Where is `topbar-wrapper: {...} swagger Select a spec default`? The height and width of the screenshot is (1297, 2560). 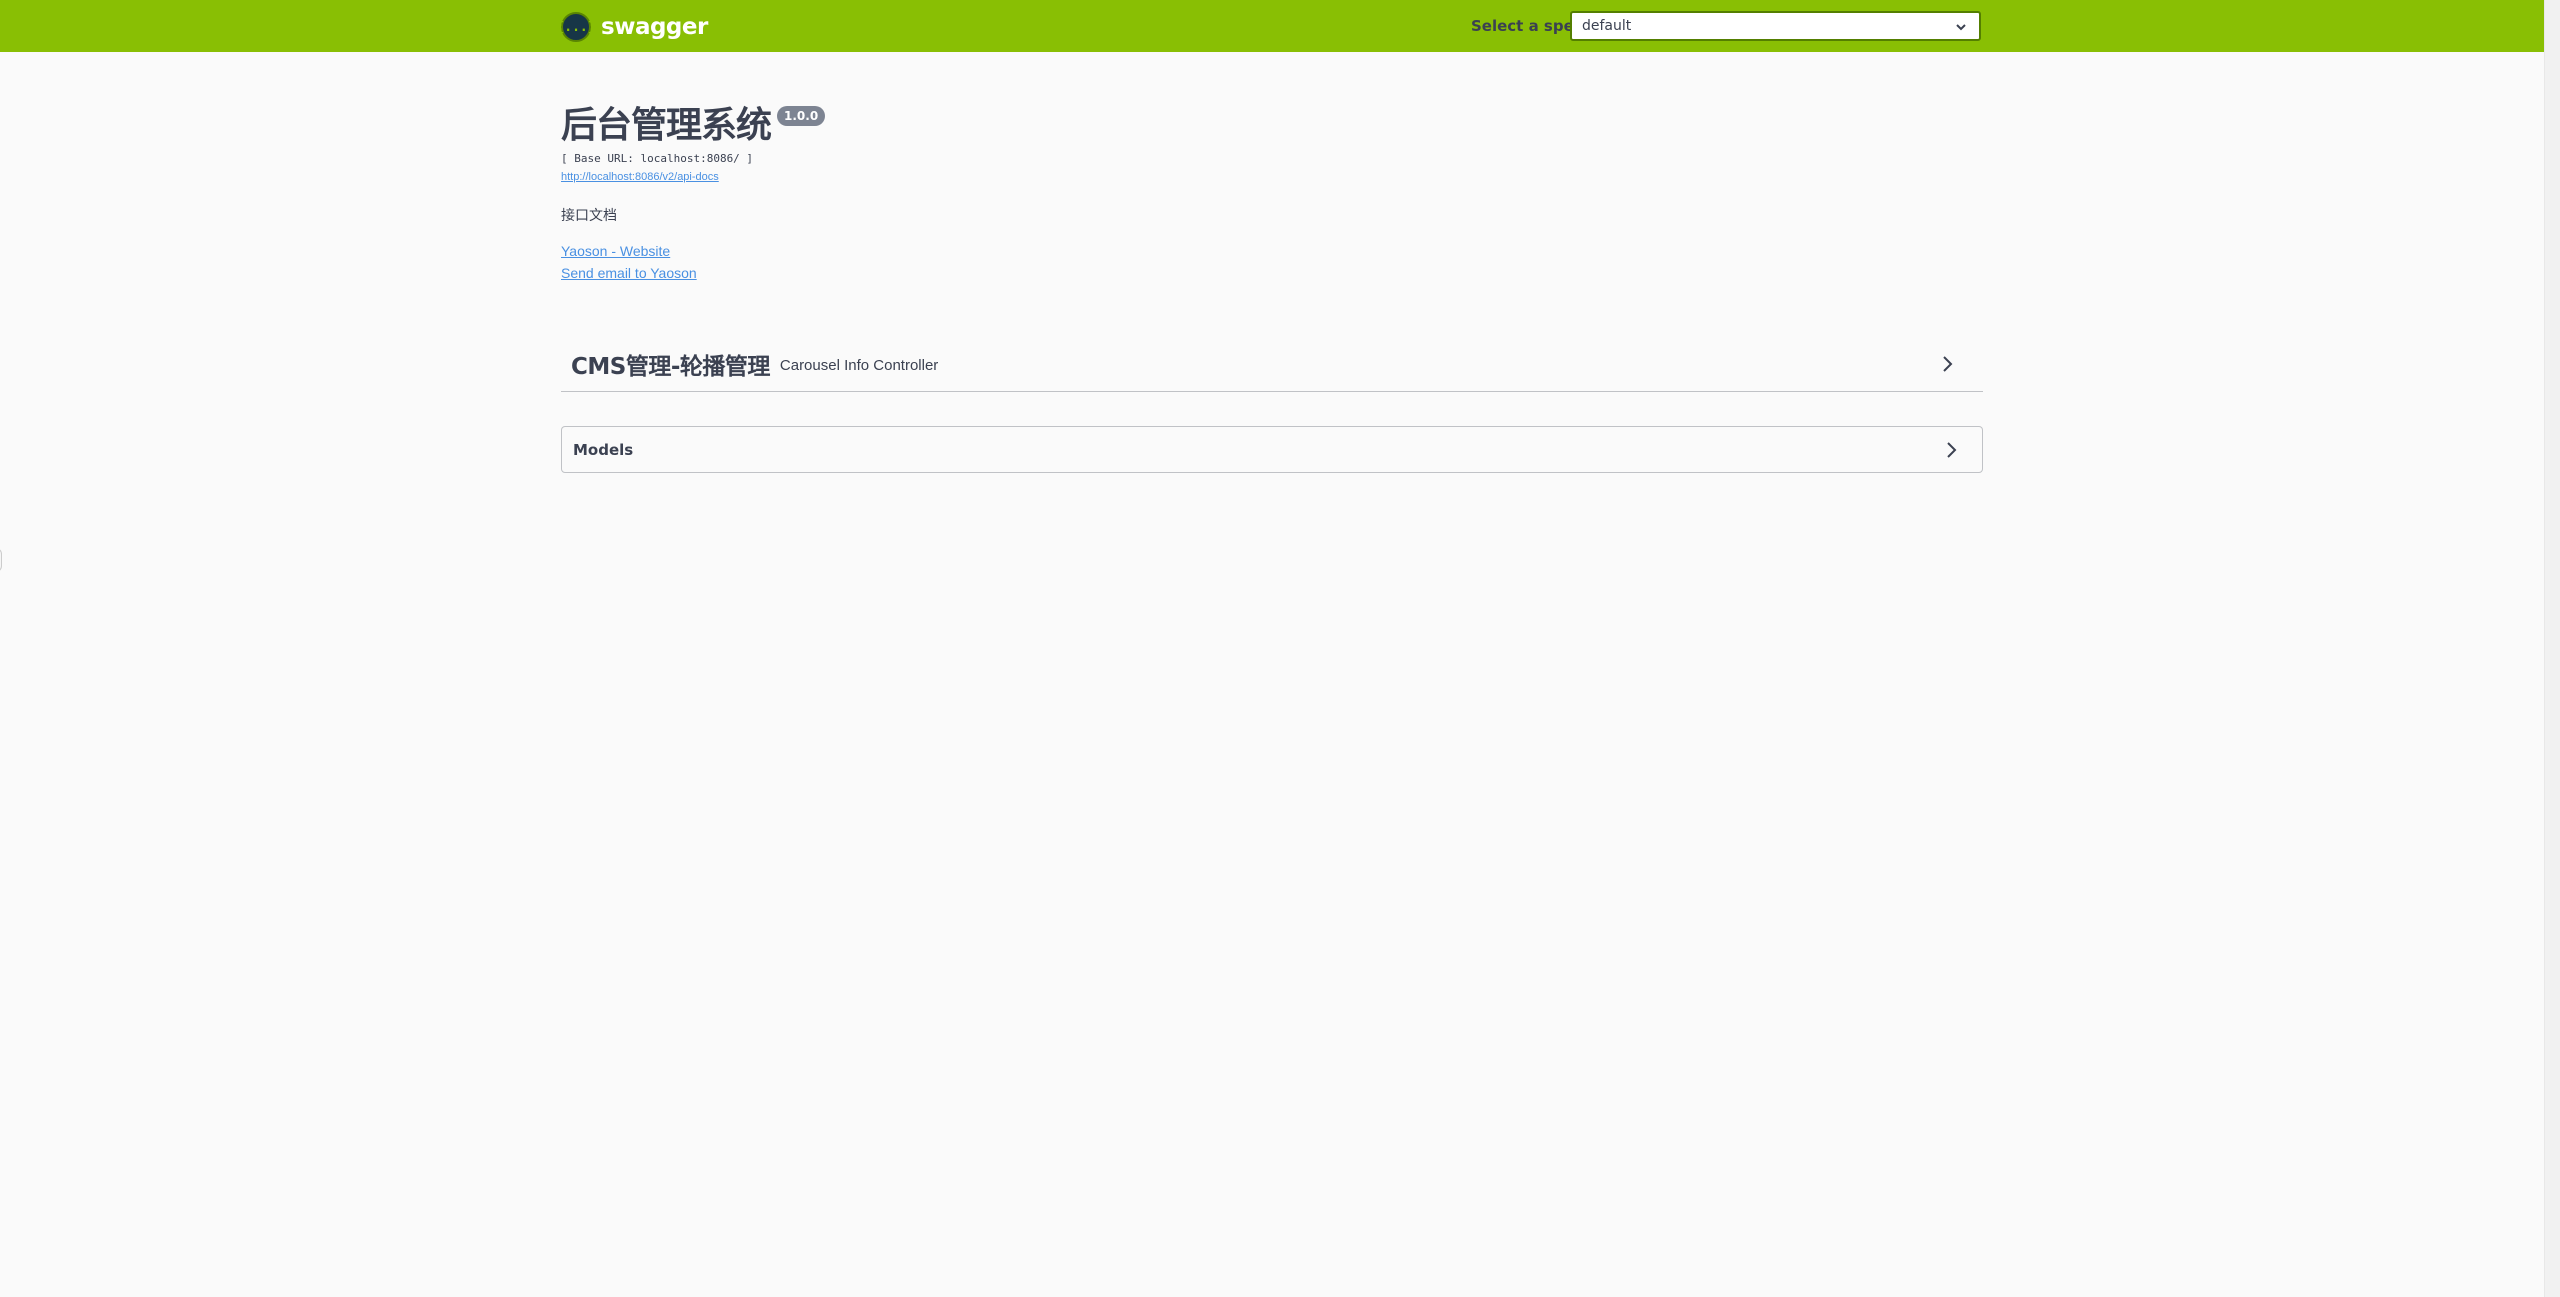
topbar-wrapper: {...} swagger Select a spec default is located at coordinates (1269, 26).